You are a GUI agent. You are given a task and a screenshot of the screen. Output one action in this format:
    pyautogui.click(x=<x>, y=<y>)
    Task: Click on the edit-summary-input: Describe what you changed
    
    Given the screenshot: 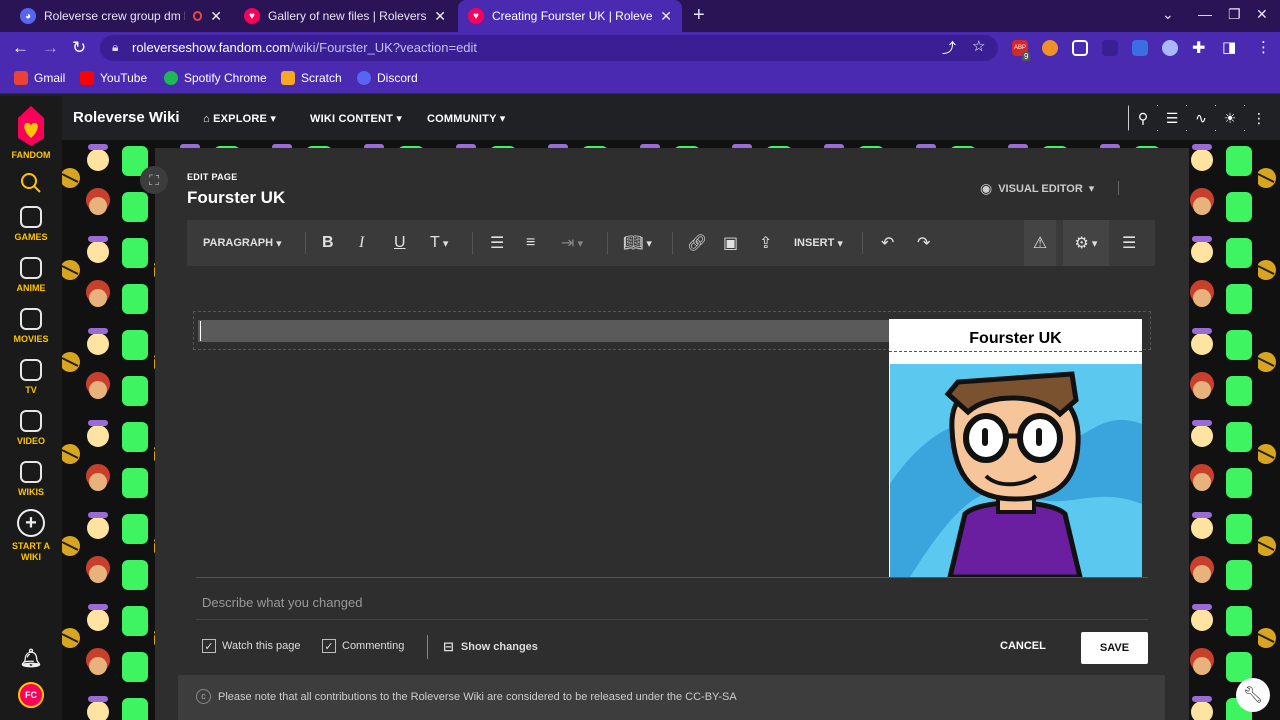 What is the action you would take?
    pyautogui.click(x=282, y=602)
    